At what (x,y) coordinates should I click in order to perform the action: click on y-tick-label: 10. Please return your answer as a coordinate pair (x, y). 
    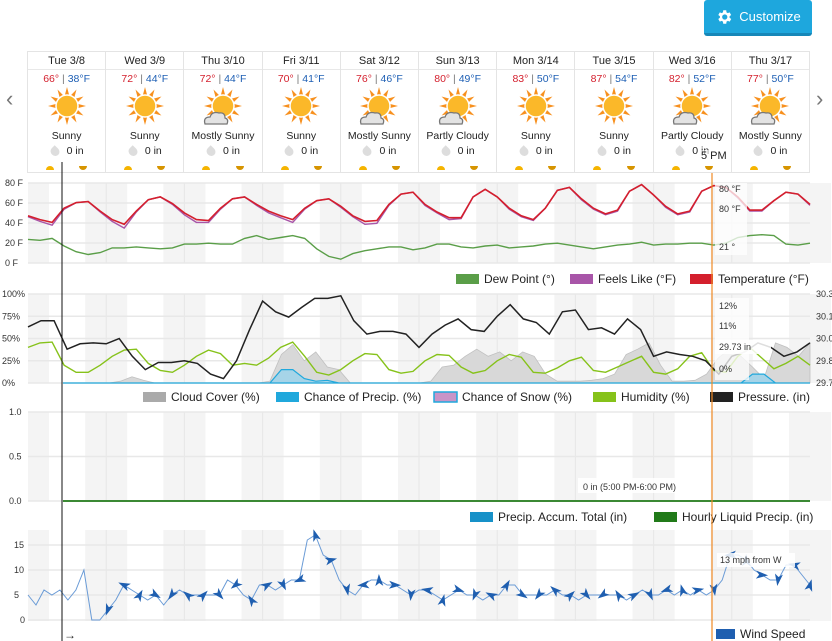
    Looking at the image, I should click on (19, 570).